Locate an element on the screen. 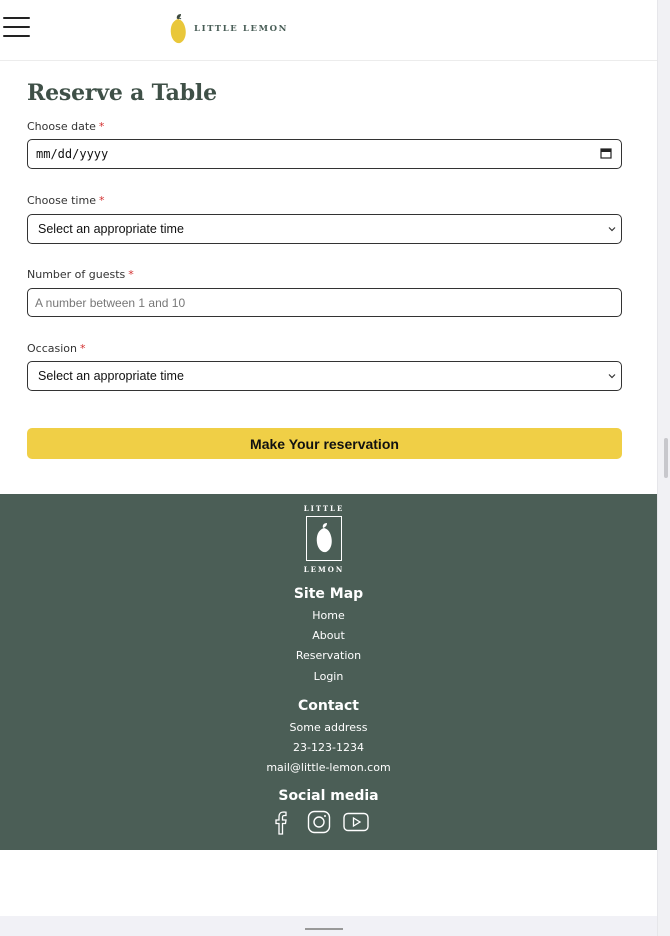 The height and width of the screenshot is (936, 670). footer-logo-frame is located at coordinates (324, 538).